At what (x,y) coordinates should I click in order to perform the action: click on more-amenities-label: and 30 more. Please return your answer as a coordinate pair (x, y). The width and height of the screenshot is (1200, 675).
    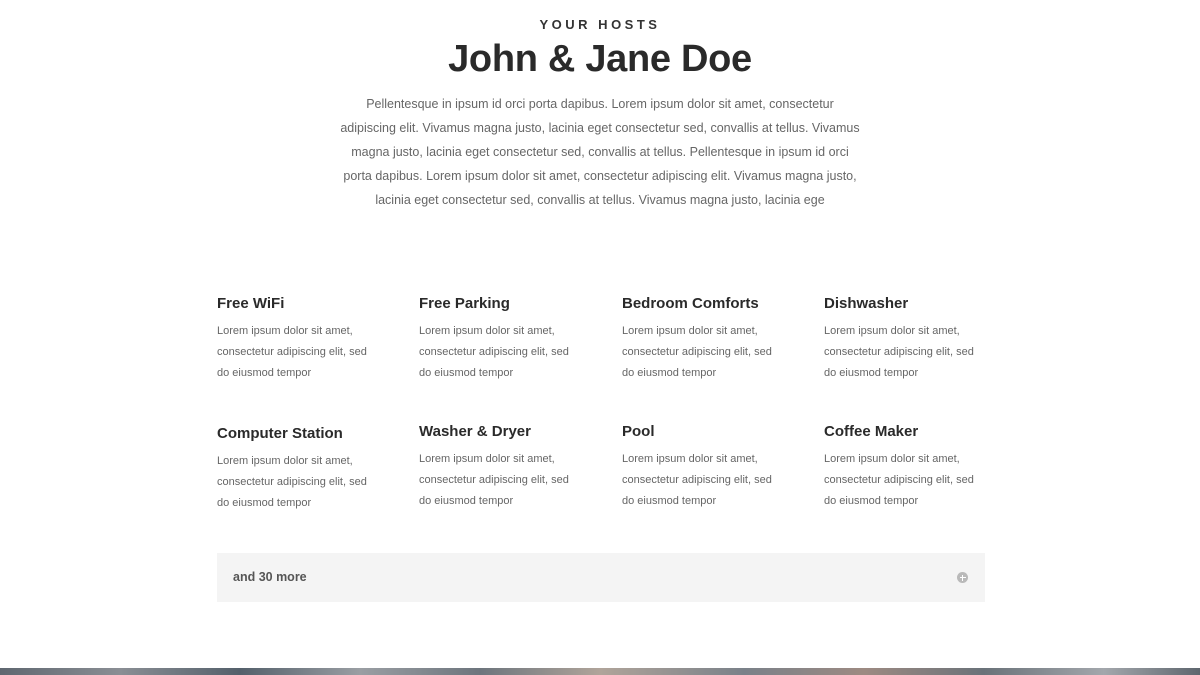
    Looking at the image, I should click on (270, 577).